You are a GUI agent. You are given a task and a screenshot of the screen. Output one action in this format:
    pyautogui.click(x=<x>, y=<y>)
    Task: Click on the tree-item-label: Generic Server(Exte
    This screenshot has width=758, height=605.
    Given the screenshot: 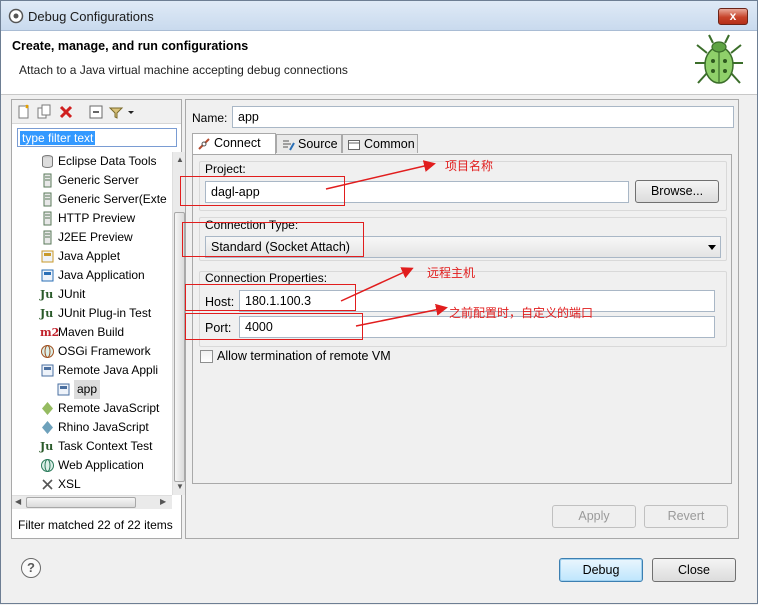 What is the action you would take?
    pyautogui.click(x=112, y=199)
    